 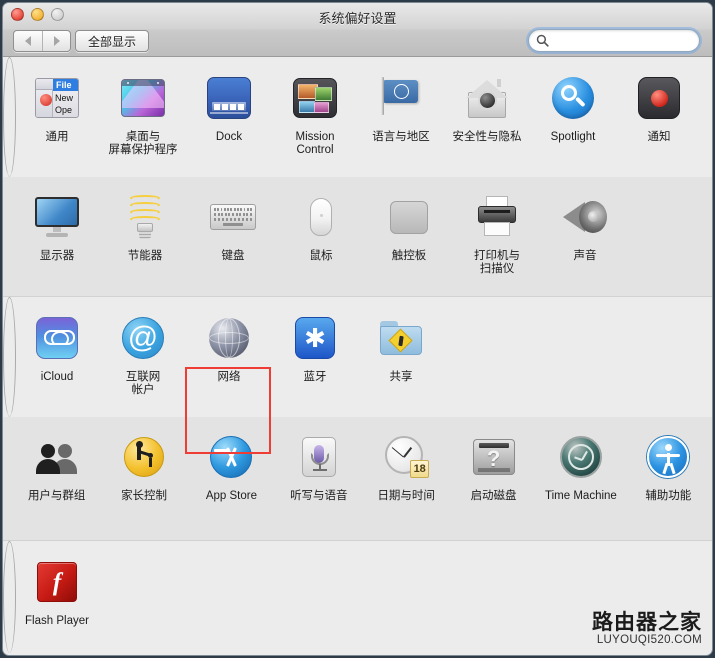 What do you see at coordinates (144, 496) in the screenshot?
I see `pane-label: 家长控制` at bounding box center [144, 496].